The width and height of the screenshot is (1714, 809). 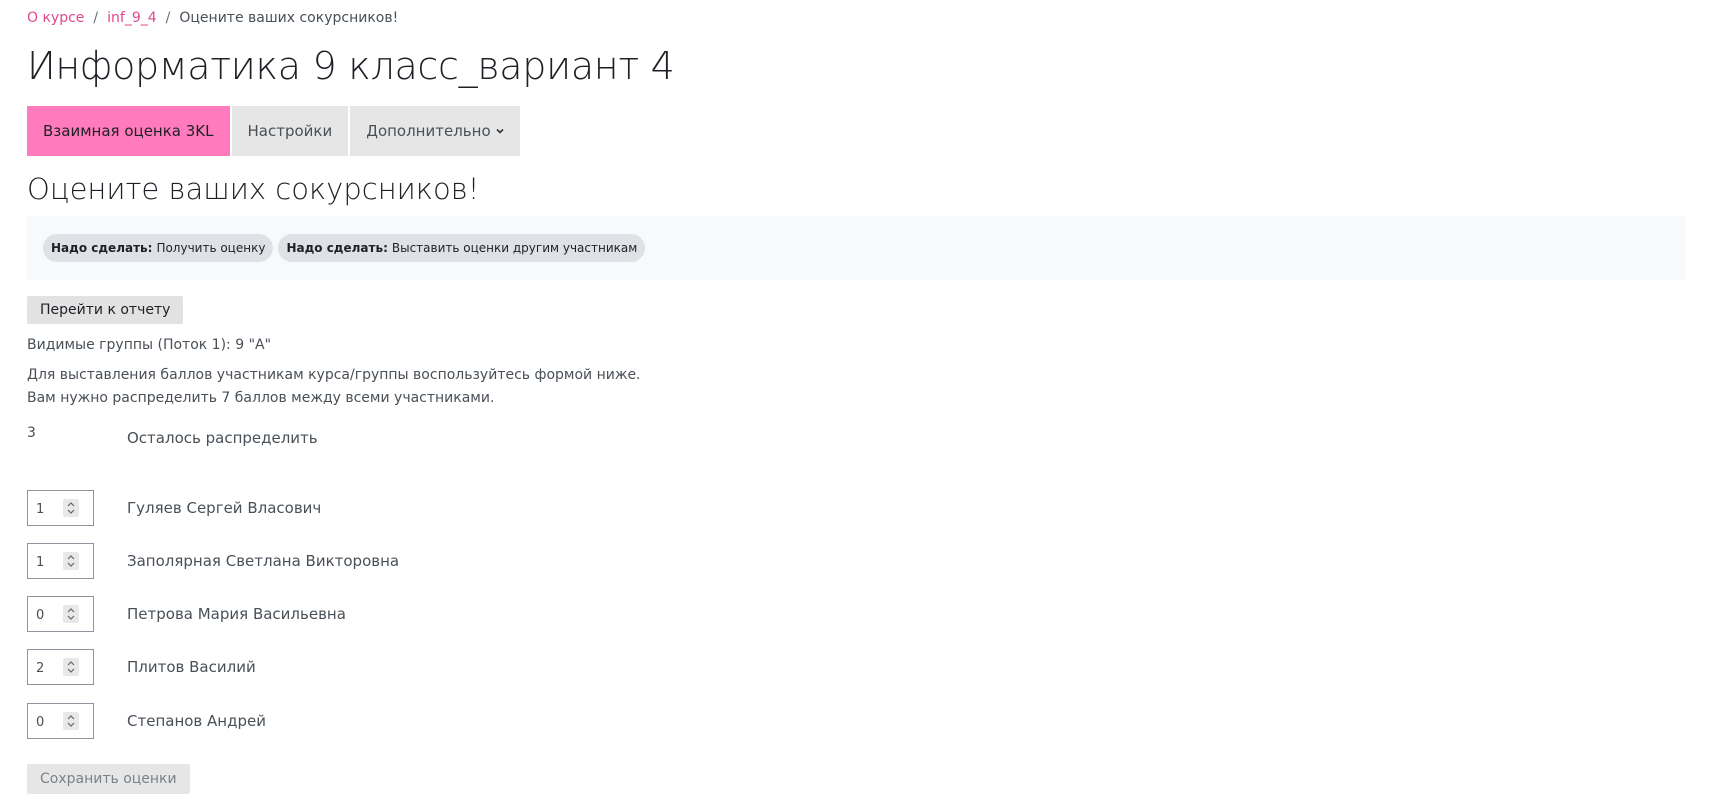 I want to click on remaining-points-value: 3, so click(x=31, y=433).